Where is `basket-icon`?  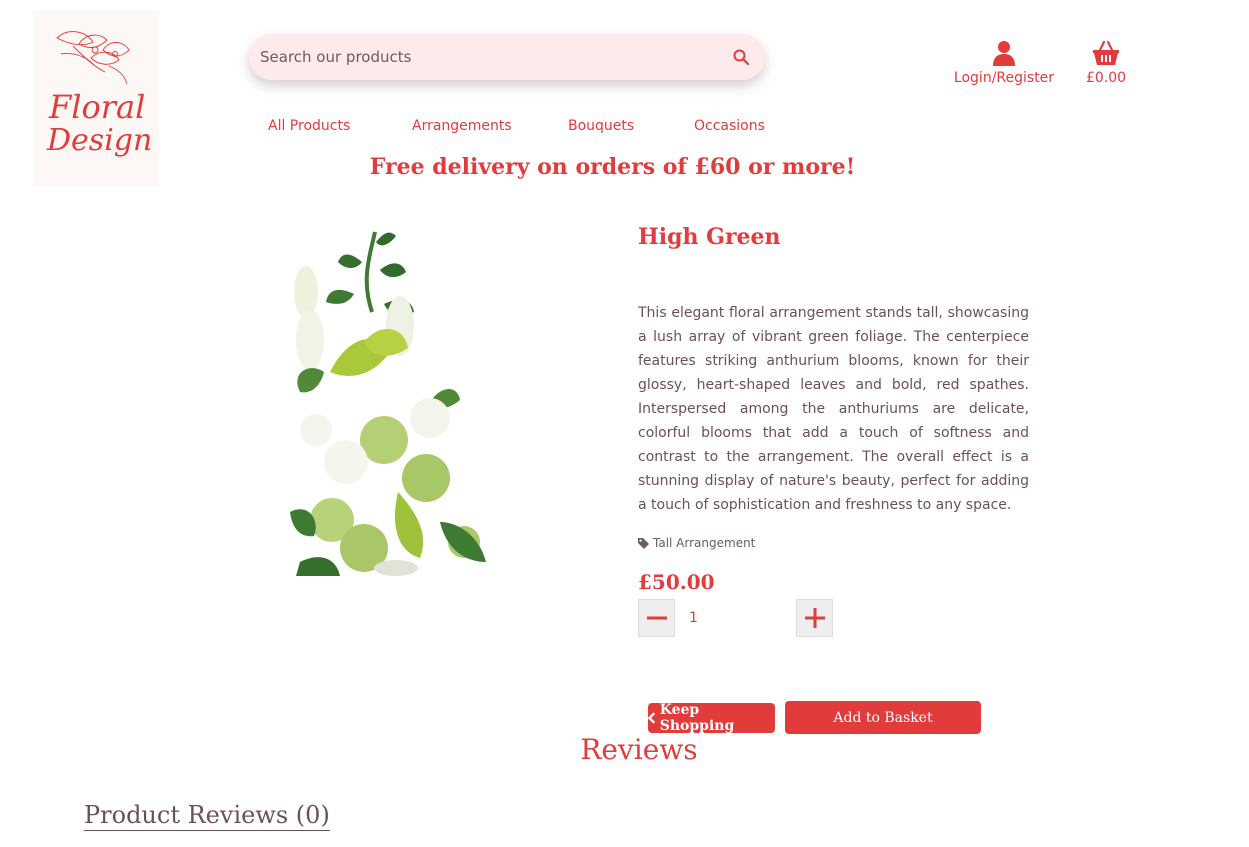 basket-icon is located at coordinates (1106, 52).